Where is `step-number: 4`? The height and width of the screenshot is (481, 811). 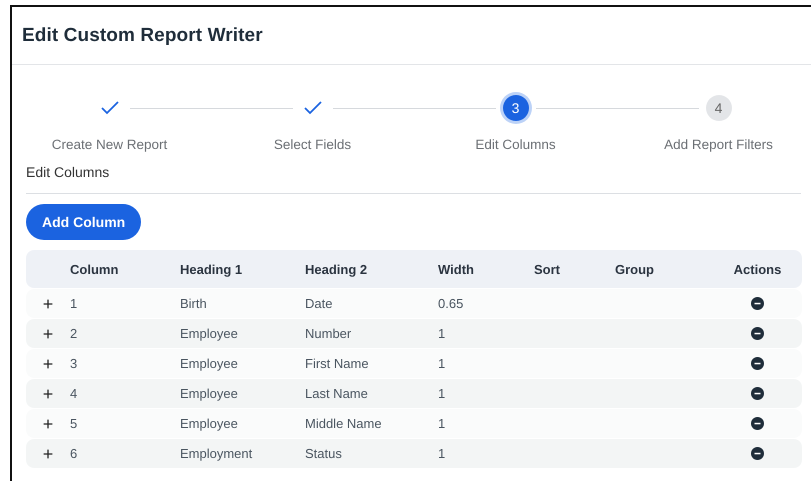
step-number: 4 is located at coordinates (719, 108).